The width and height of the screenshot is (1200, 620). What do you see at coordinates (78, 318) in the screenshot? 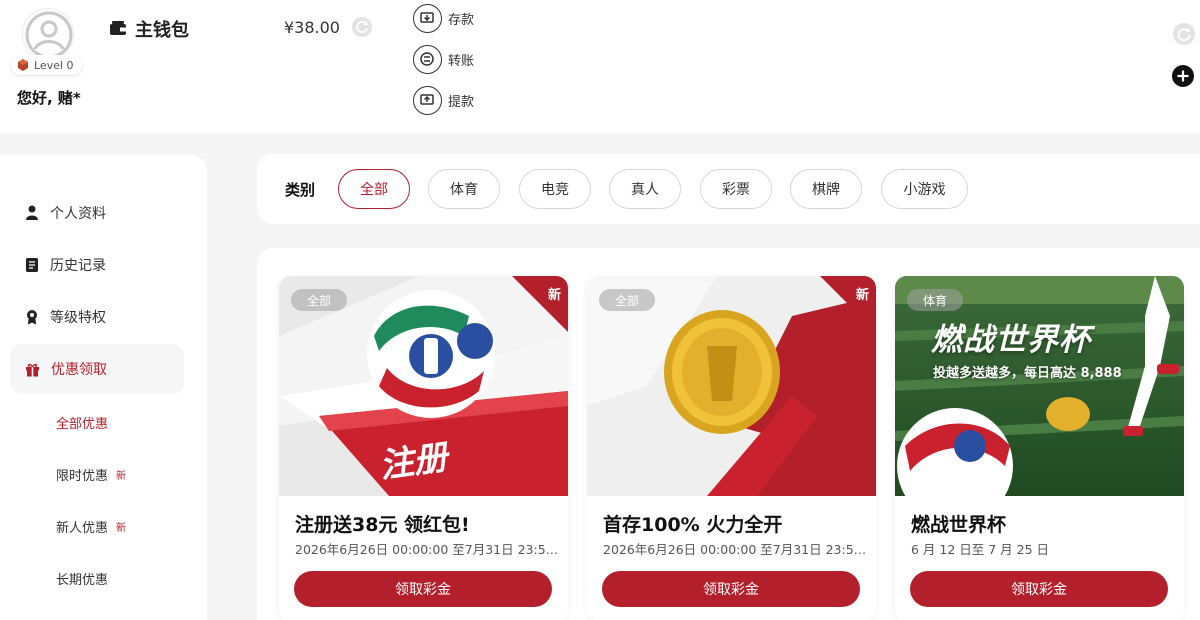
I see `sidebar-item-label: 等级特权` at bounding box center [78, 318].